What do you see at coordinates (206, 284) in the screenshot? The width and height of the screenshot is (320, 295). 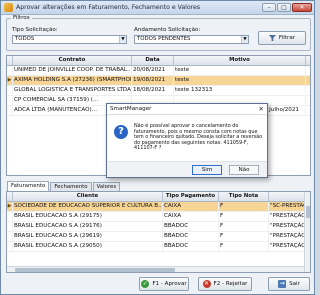 I see `x-icon: ✕` at bounding box center [206, 284].